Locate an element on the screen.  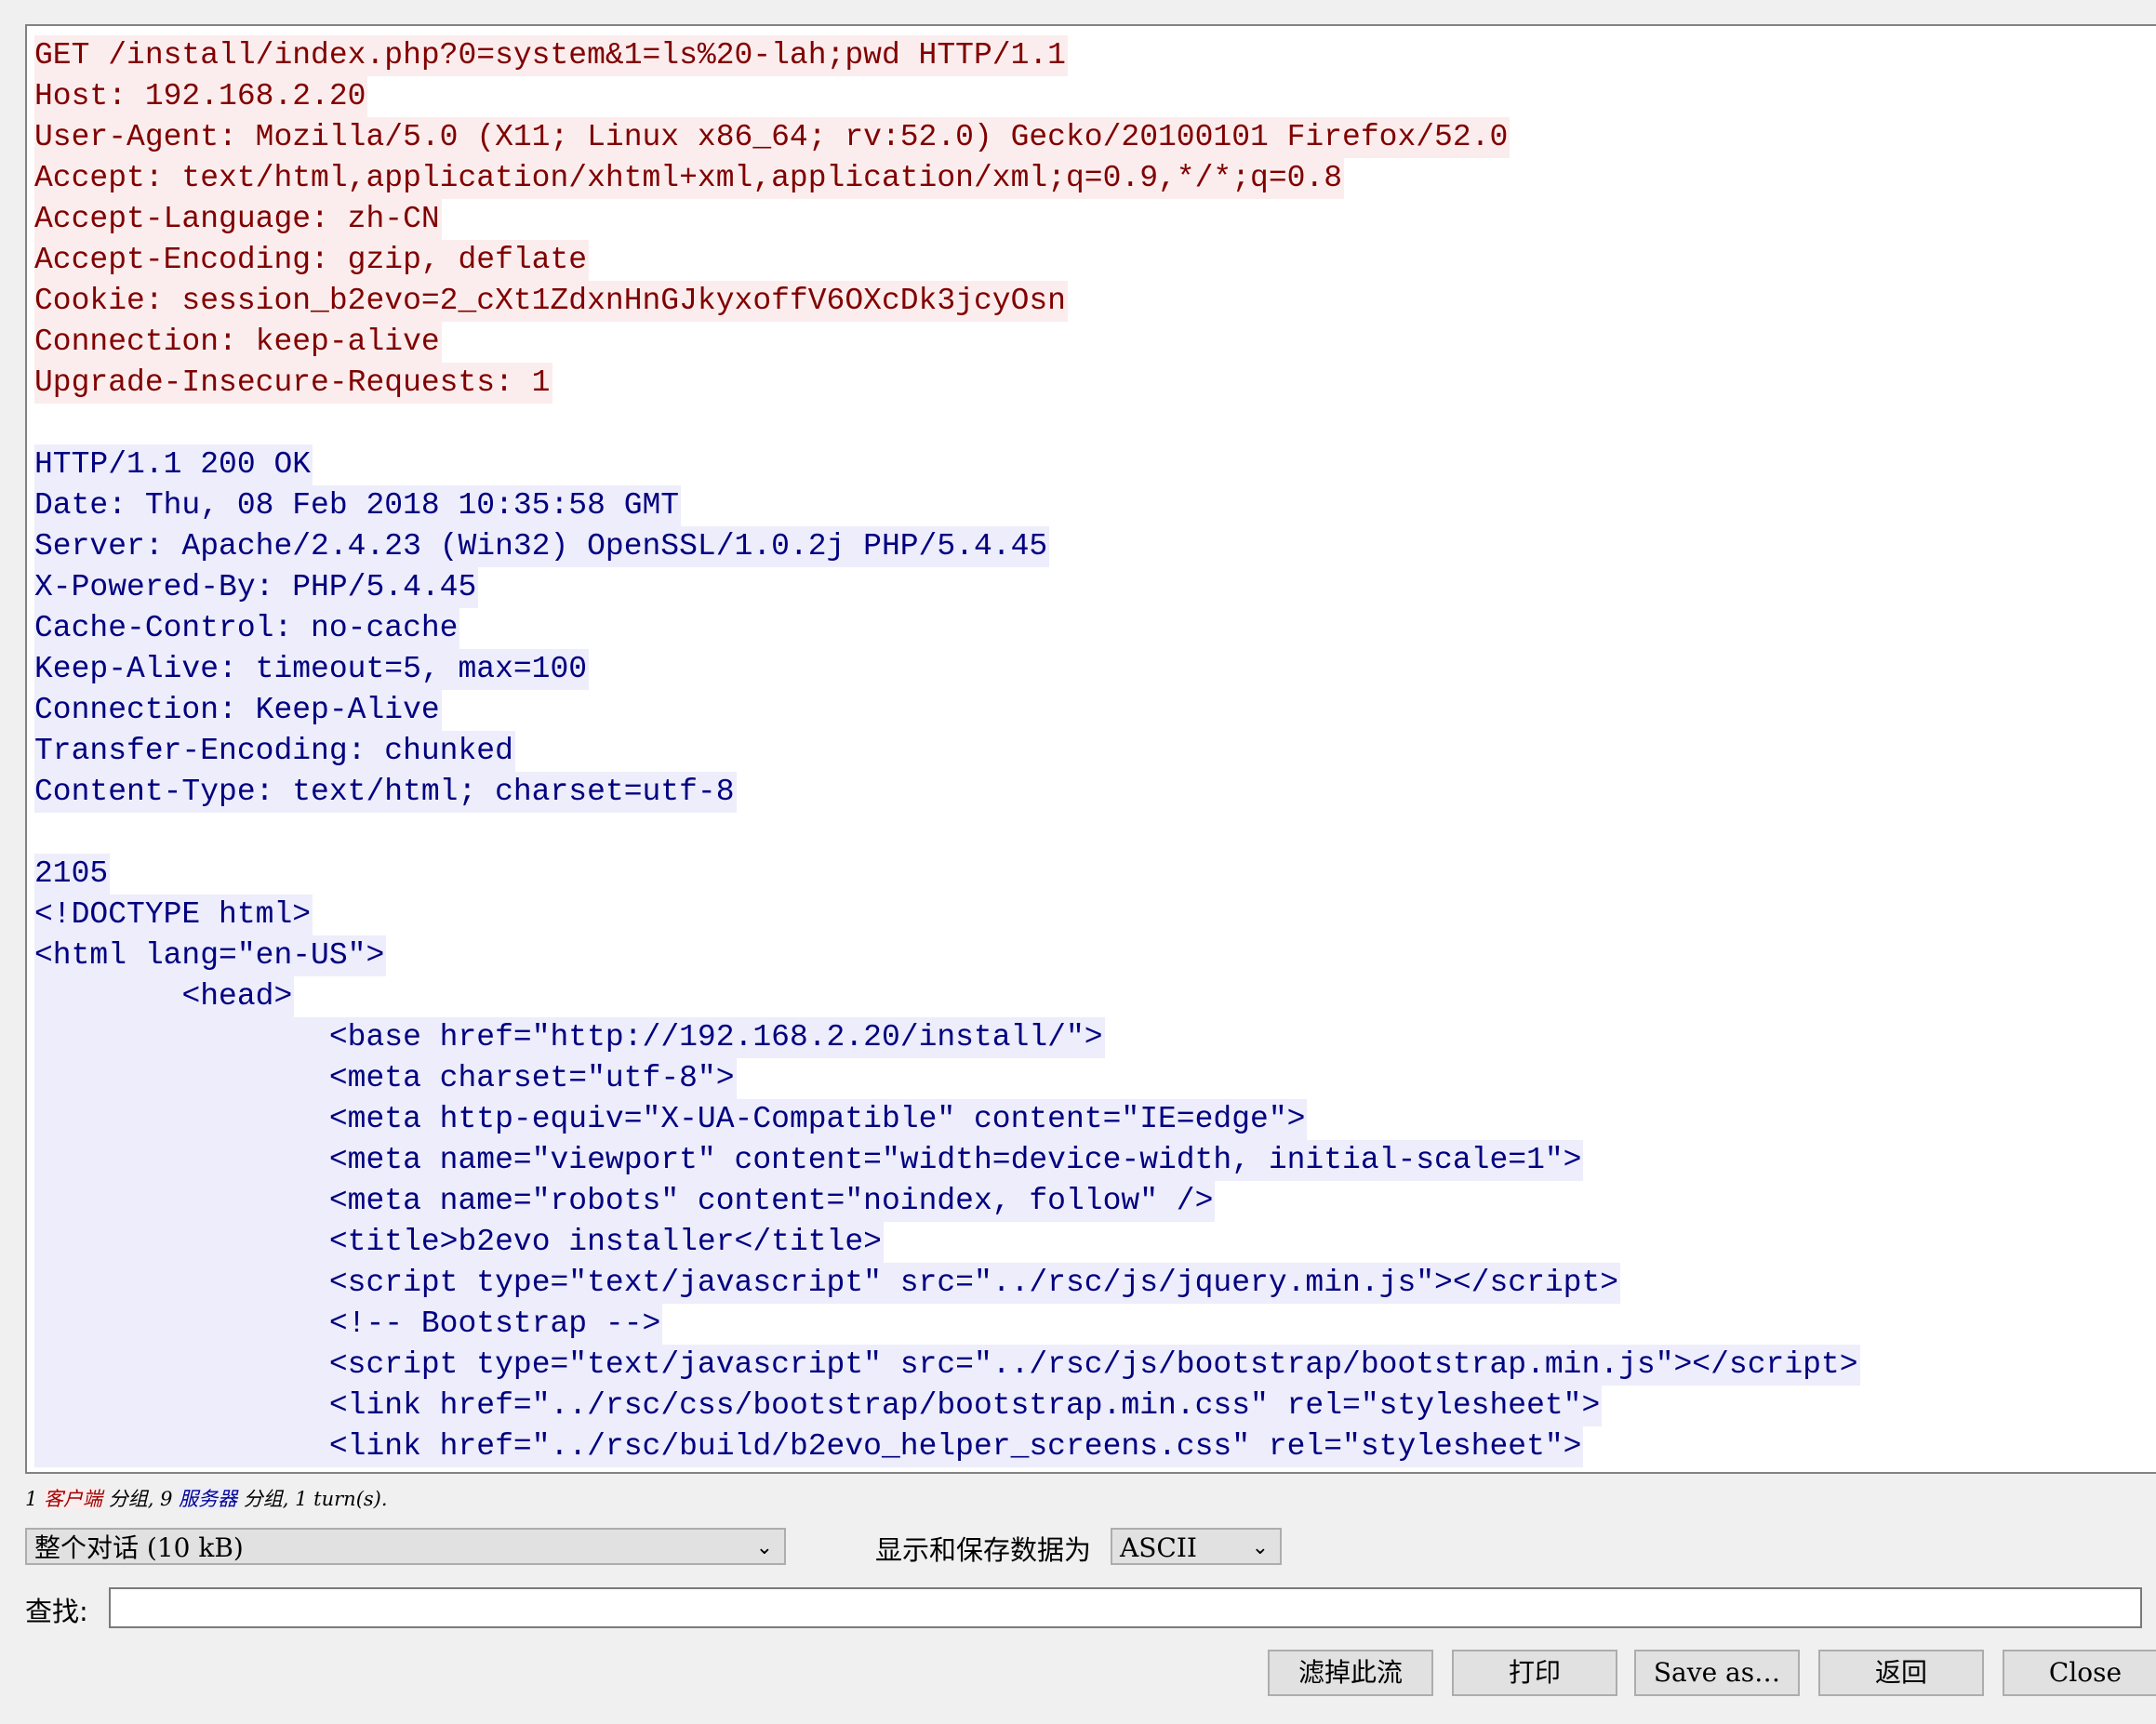
line-text: <meta charset="utf-8"> is located at coordinates (385, 1079).